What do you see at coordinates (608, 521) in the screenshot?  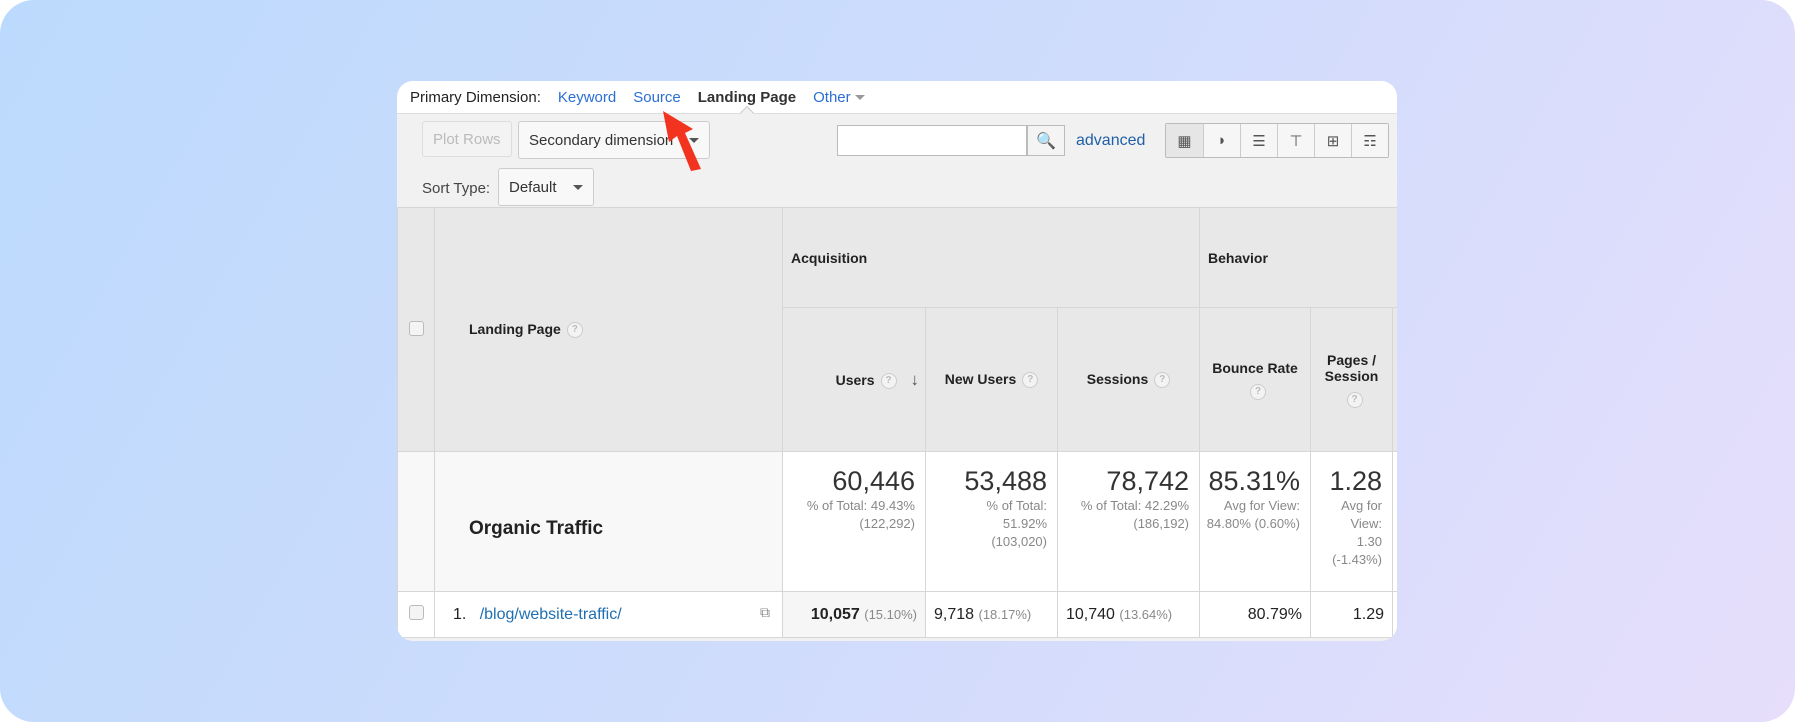 I see `summary-label: Organic Traffic` at bounding box center [608, 521].